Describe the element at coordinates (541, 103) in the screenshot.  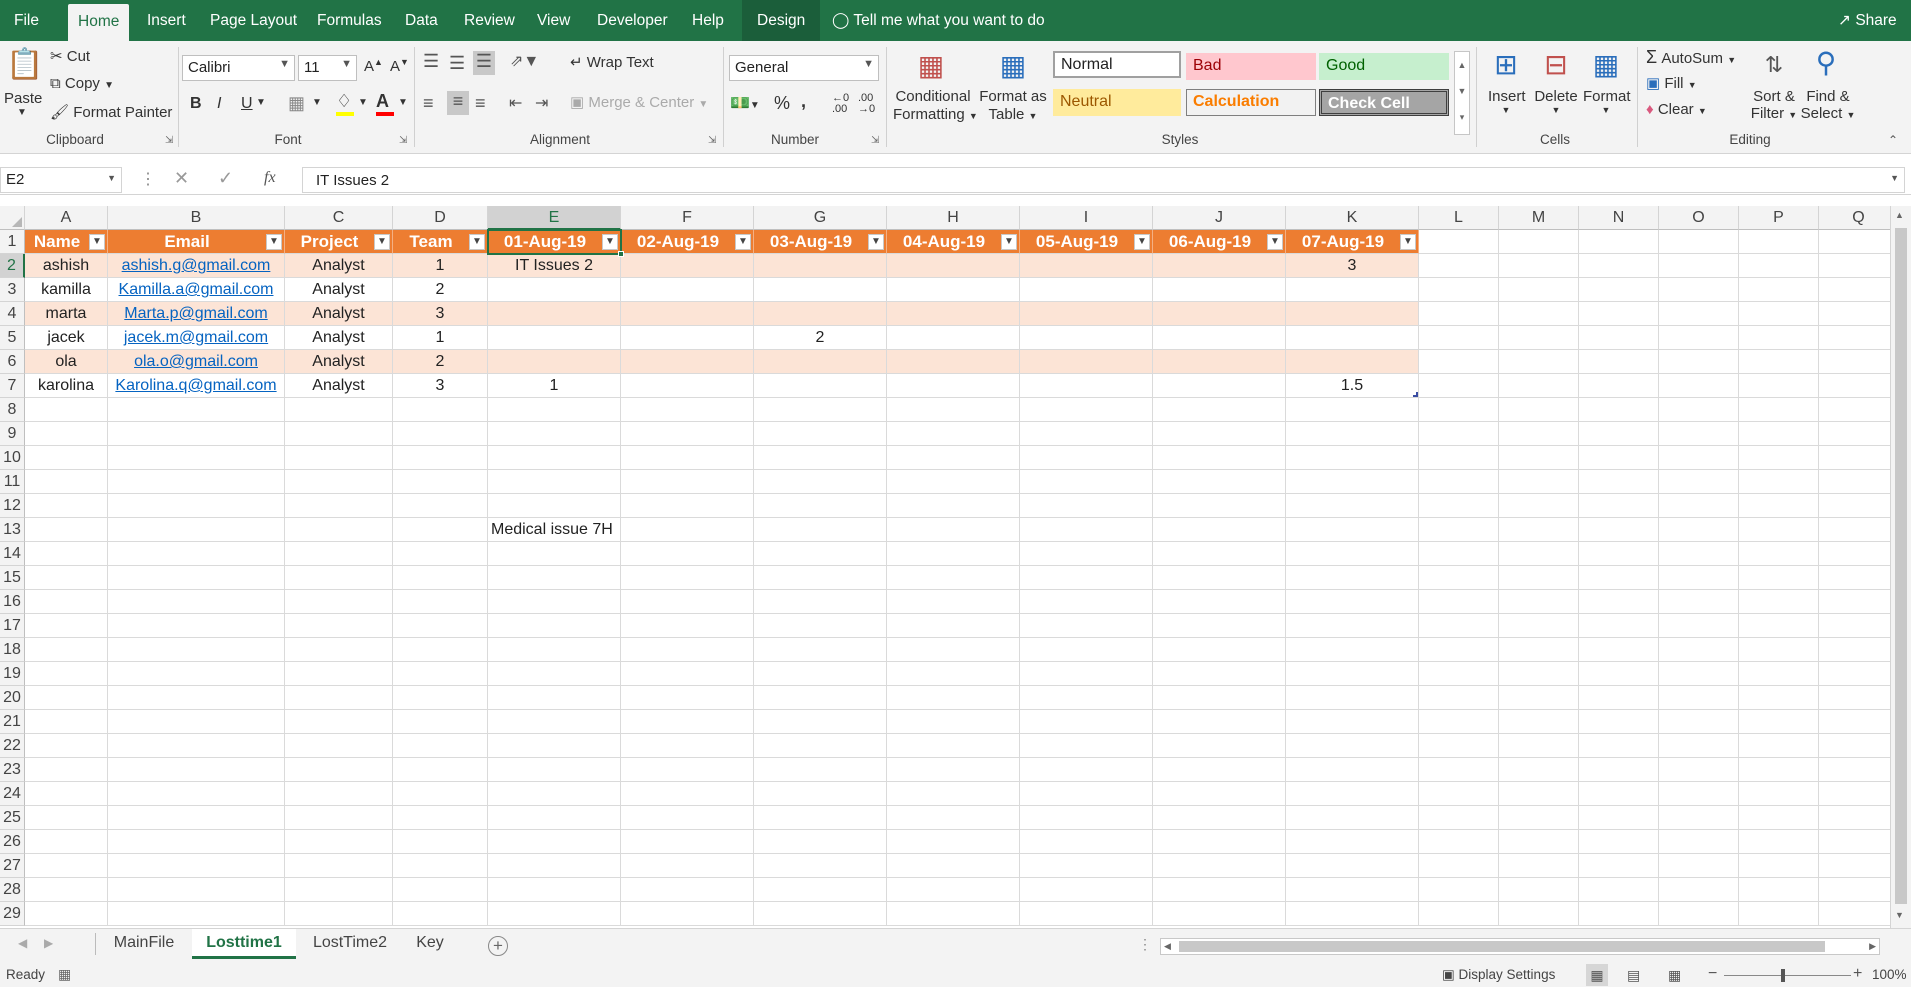
I see `increase-indent-icon: ⇥` at that location.